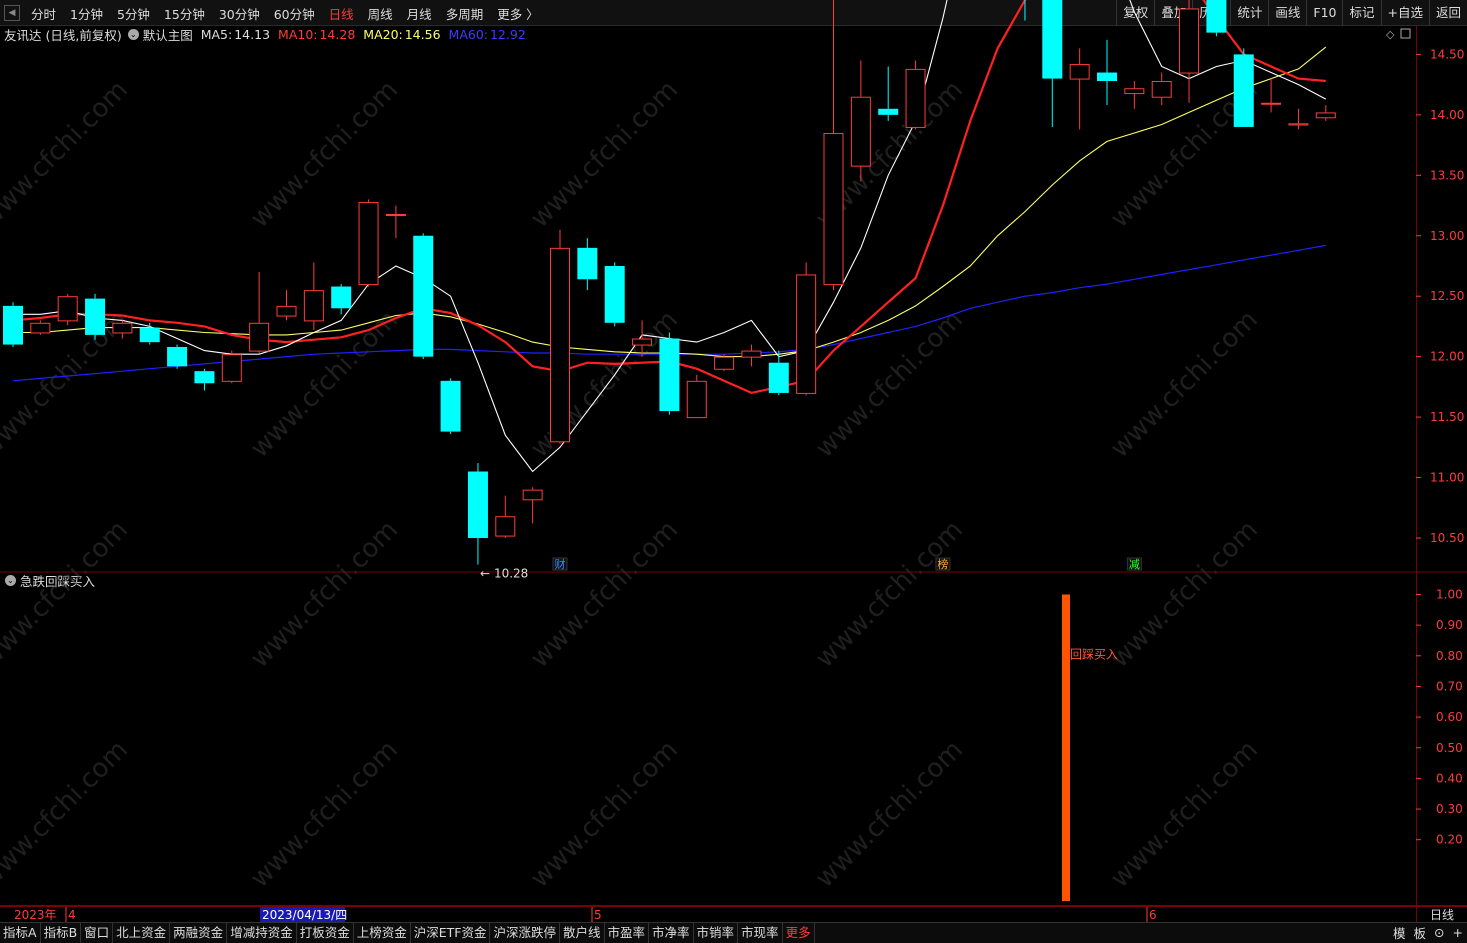 Image resolution: width=1467 pixels, height=943 pixels. I want to click on indicator-tick-label: 0.20, so click(1449, 840).